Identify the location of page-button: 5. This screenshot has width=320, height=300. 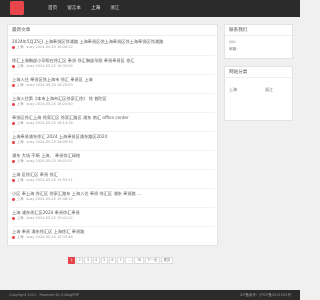
(104, 260).